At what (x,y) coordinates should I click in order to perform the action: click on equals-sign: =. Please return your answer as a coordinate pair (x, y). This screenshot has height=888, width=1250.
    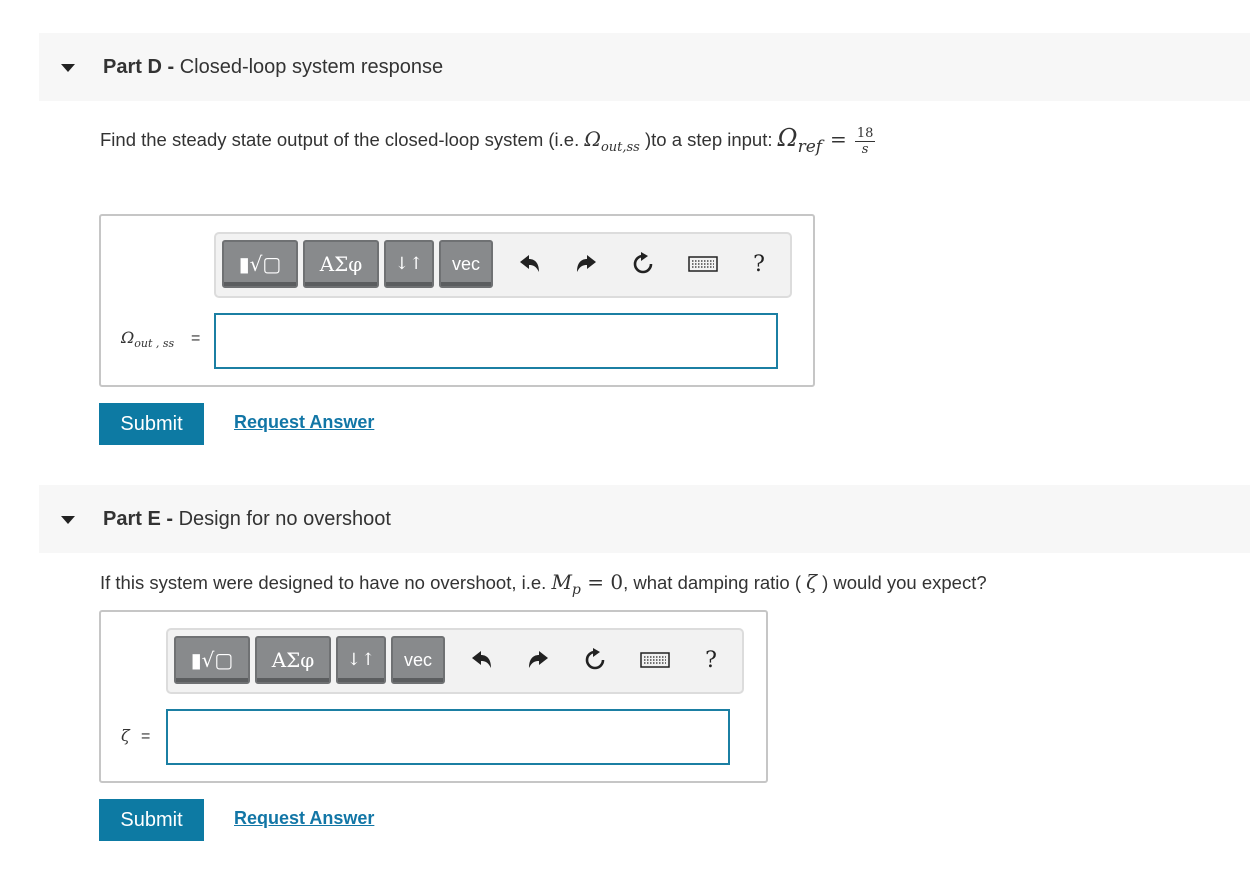
    Looking at the image, I should click on (838, 139).